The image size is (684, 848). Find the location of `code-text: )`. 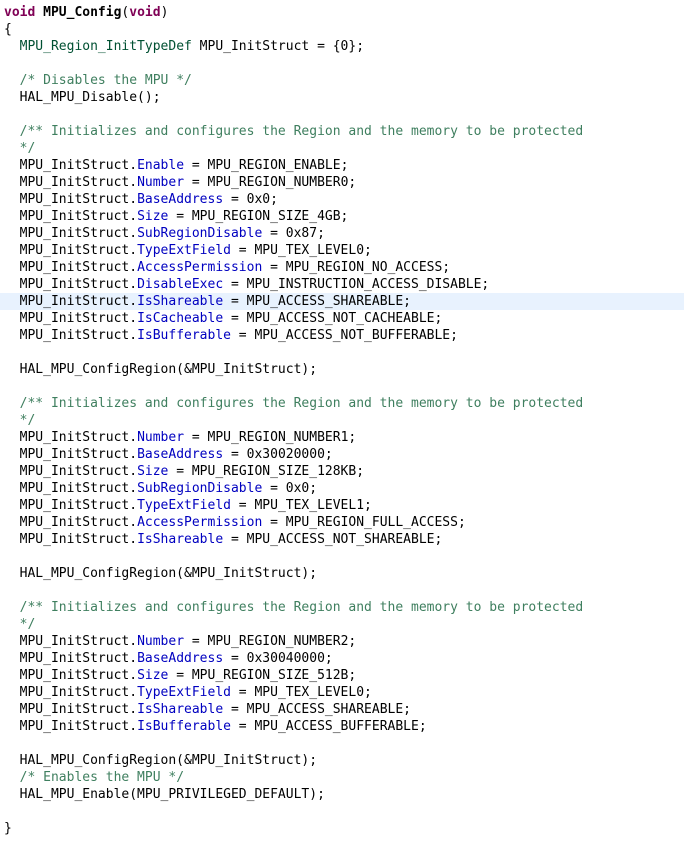

code-text: ) is located at coordinates (164, 12).